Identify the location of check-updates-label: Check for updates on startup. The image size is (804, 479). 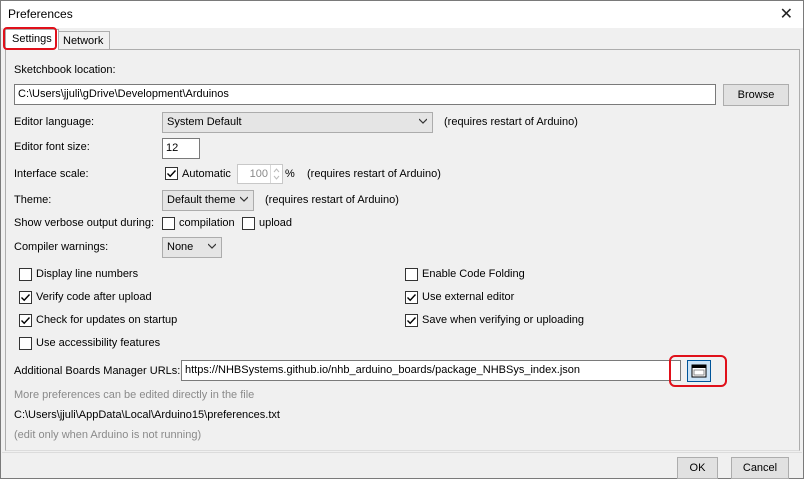
(107, 320).